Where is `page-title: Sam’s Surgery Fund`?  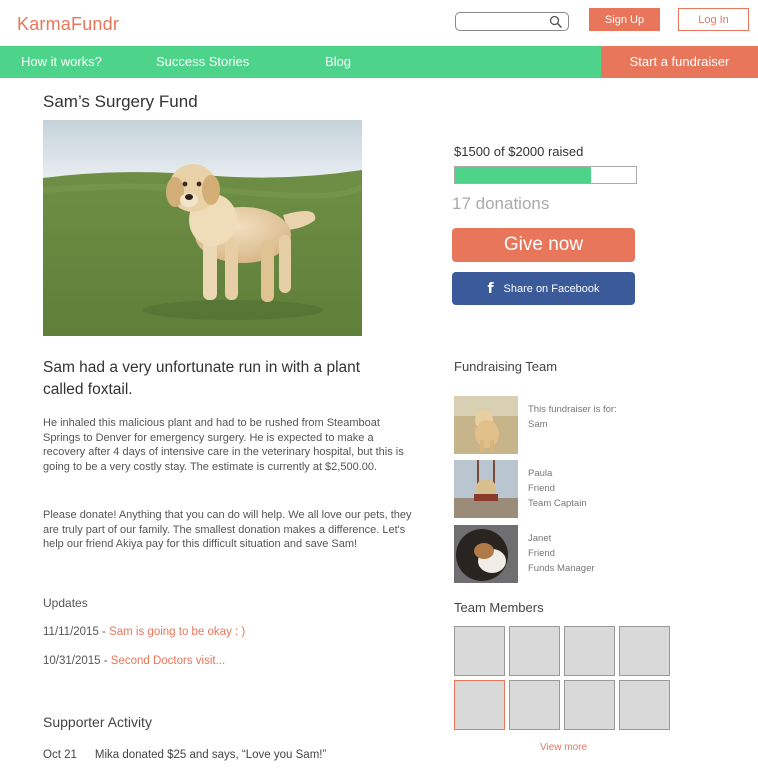 page-title: Sam’s Surgery Fund is located at coordinates (120, 101).